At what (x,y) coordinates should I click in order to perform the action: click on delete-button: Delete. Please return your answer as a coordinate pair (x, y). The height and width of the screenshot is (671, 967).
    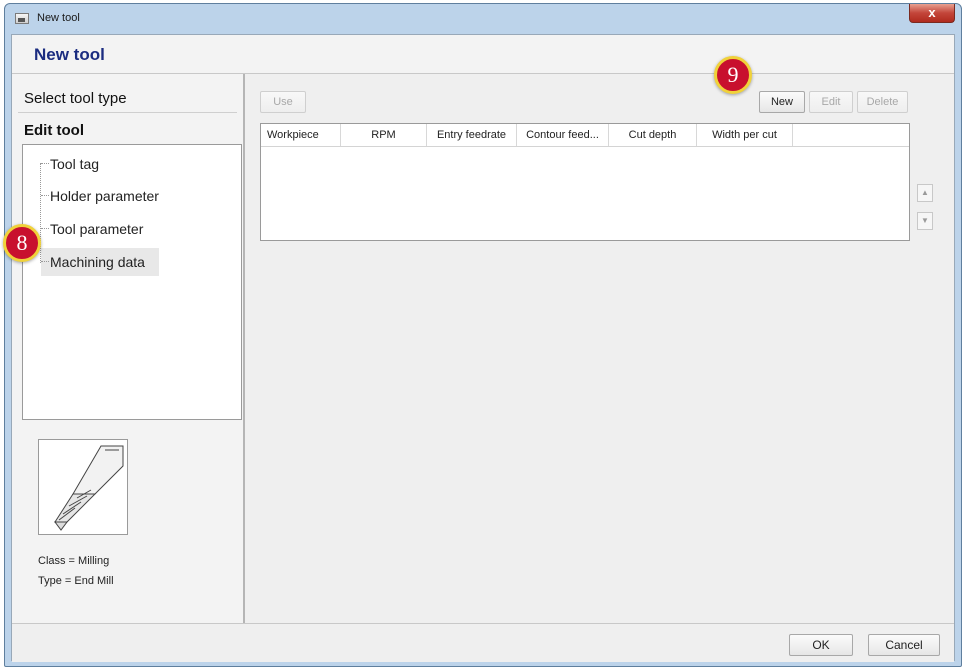
    Looking at the image, I should click on (882, 102).